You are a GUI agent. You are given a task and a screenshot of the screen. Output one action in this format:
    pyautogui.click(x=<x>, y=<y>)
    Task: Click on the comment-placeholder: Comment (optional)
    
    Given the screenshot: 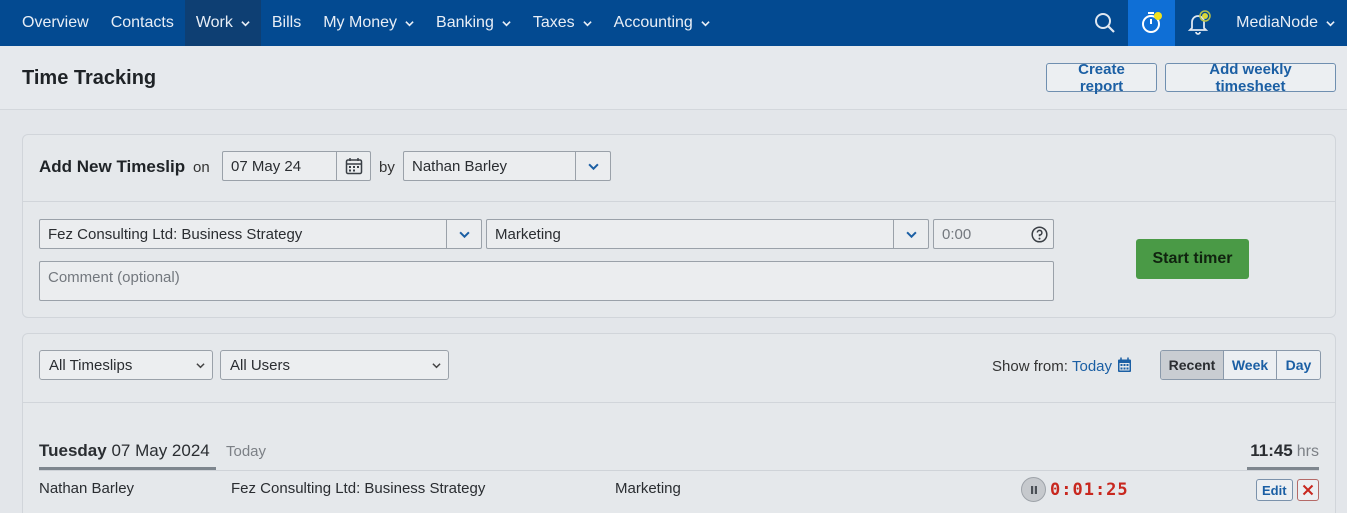 What is the action you would take?
    pyautogui.click(x=114, y=277)
    